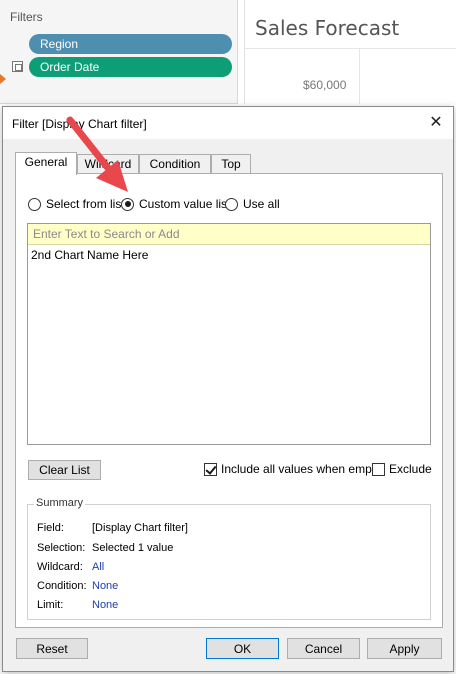 The height and width of the screenshot is (674, 456). I want to click on drop-marker-icon, so click(3, 79).